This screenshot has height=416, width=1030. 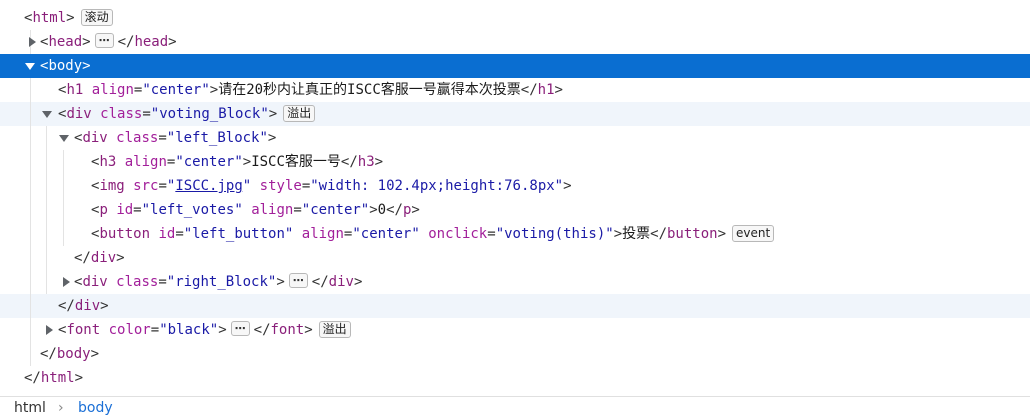 What do you see at coordinates (515, 18) in the screenshot?
I see `node-html-open: <html> 滚动` at bounding box center [515, 18].